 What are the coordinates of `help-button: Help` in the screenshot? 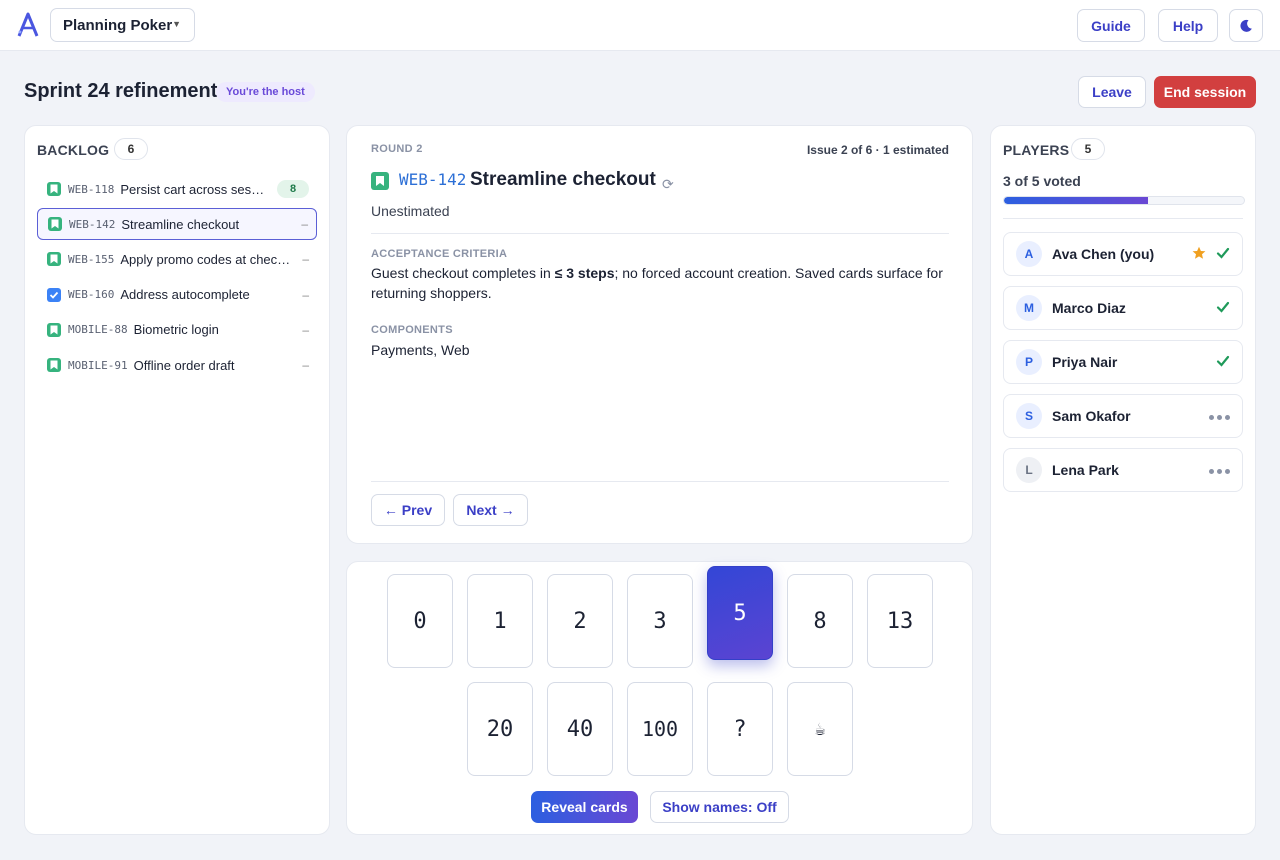 It's located at (1188, 25).